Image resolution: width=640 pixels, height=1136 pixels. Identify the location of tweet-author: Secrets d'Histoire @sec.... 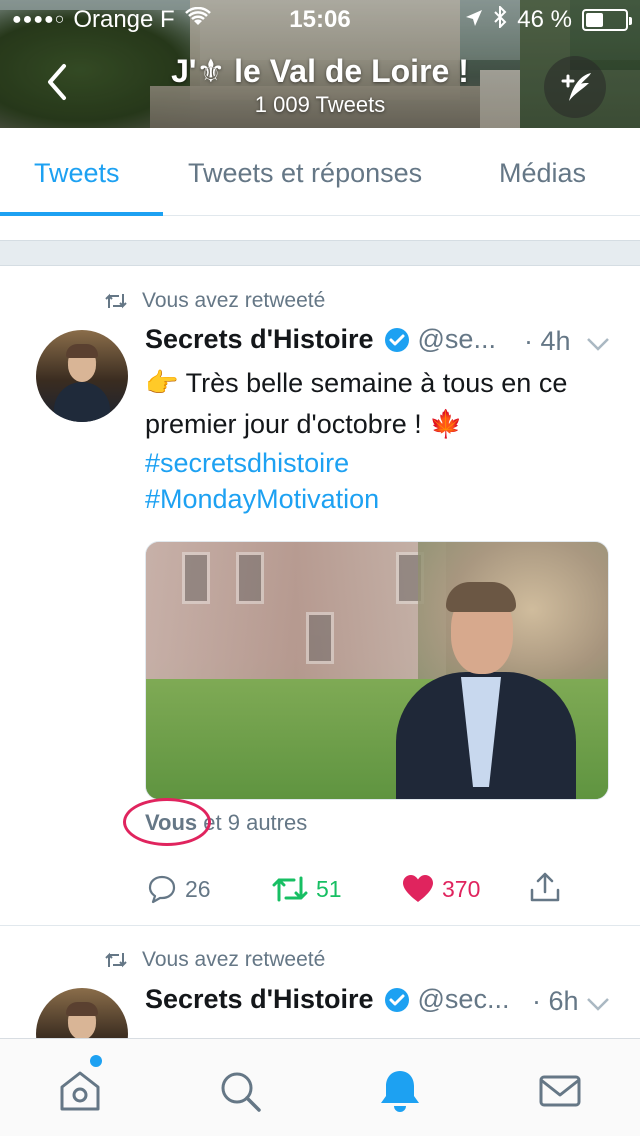
(327, 999).